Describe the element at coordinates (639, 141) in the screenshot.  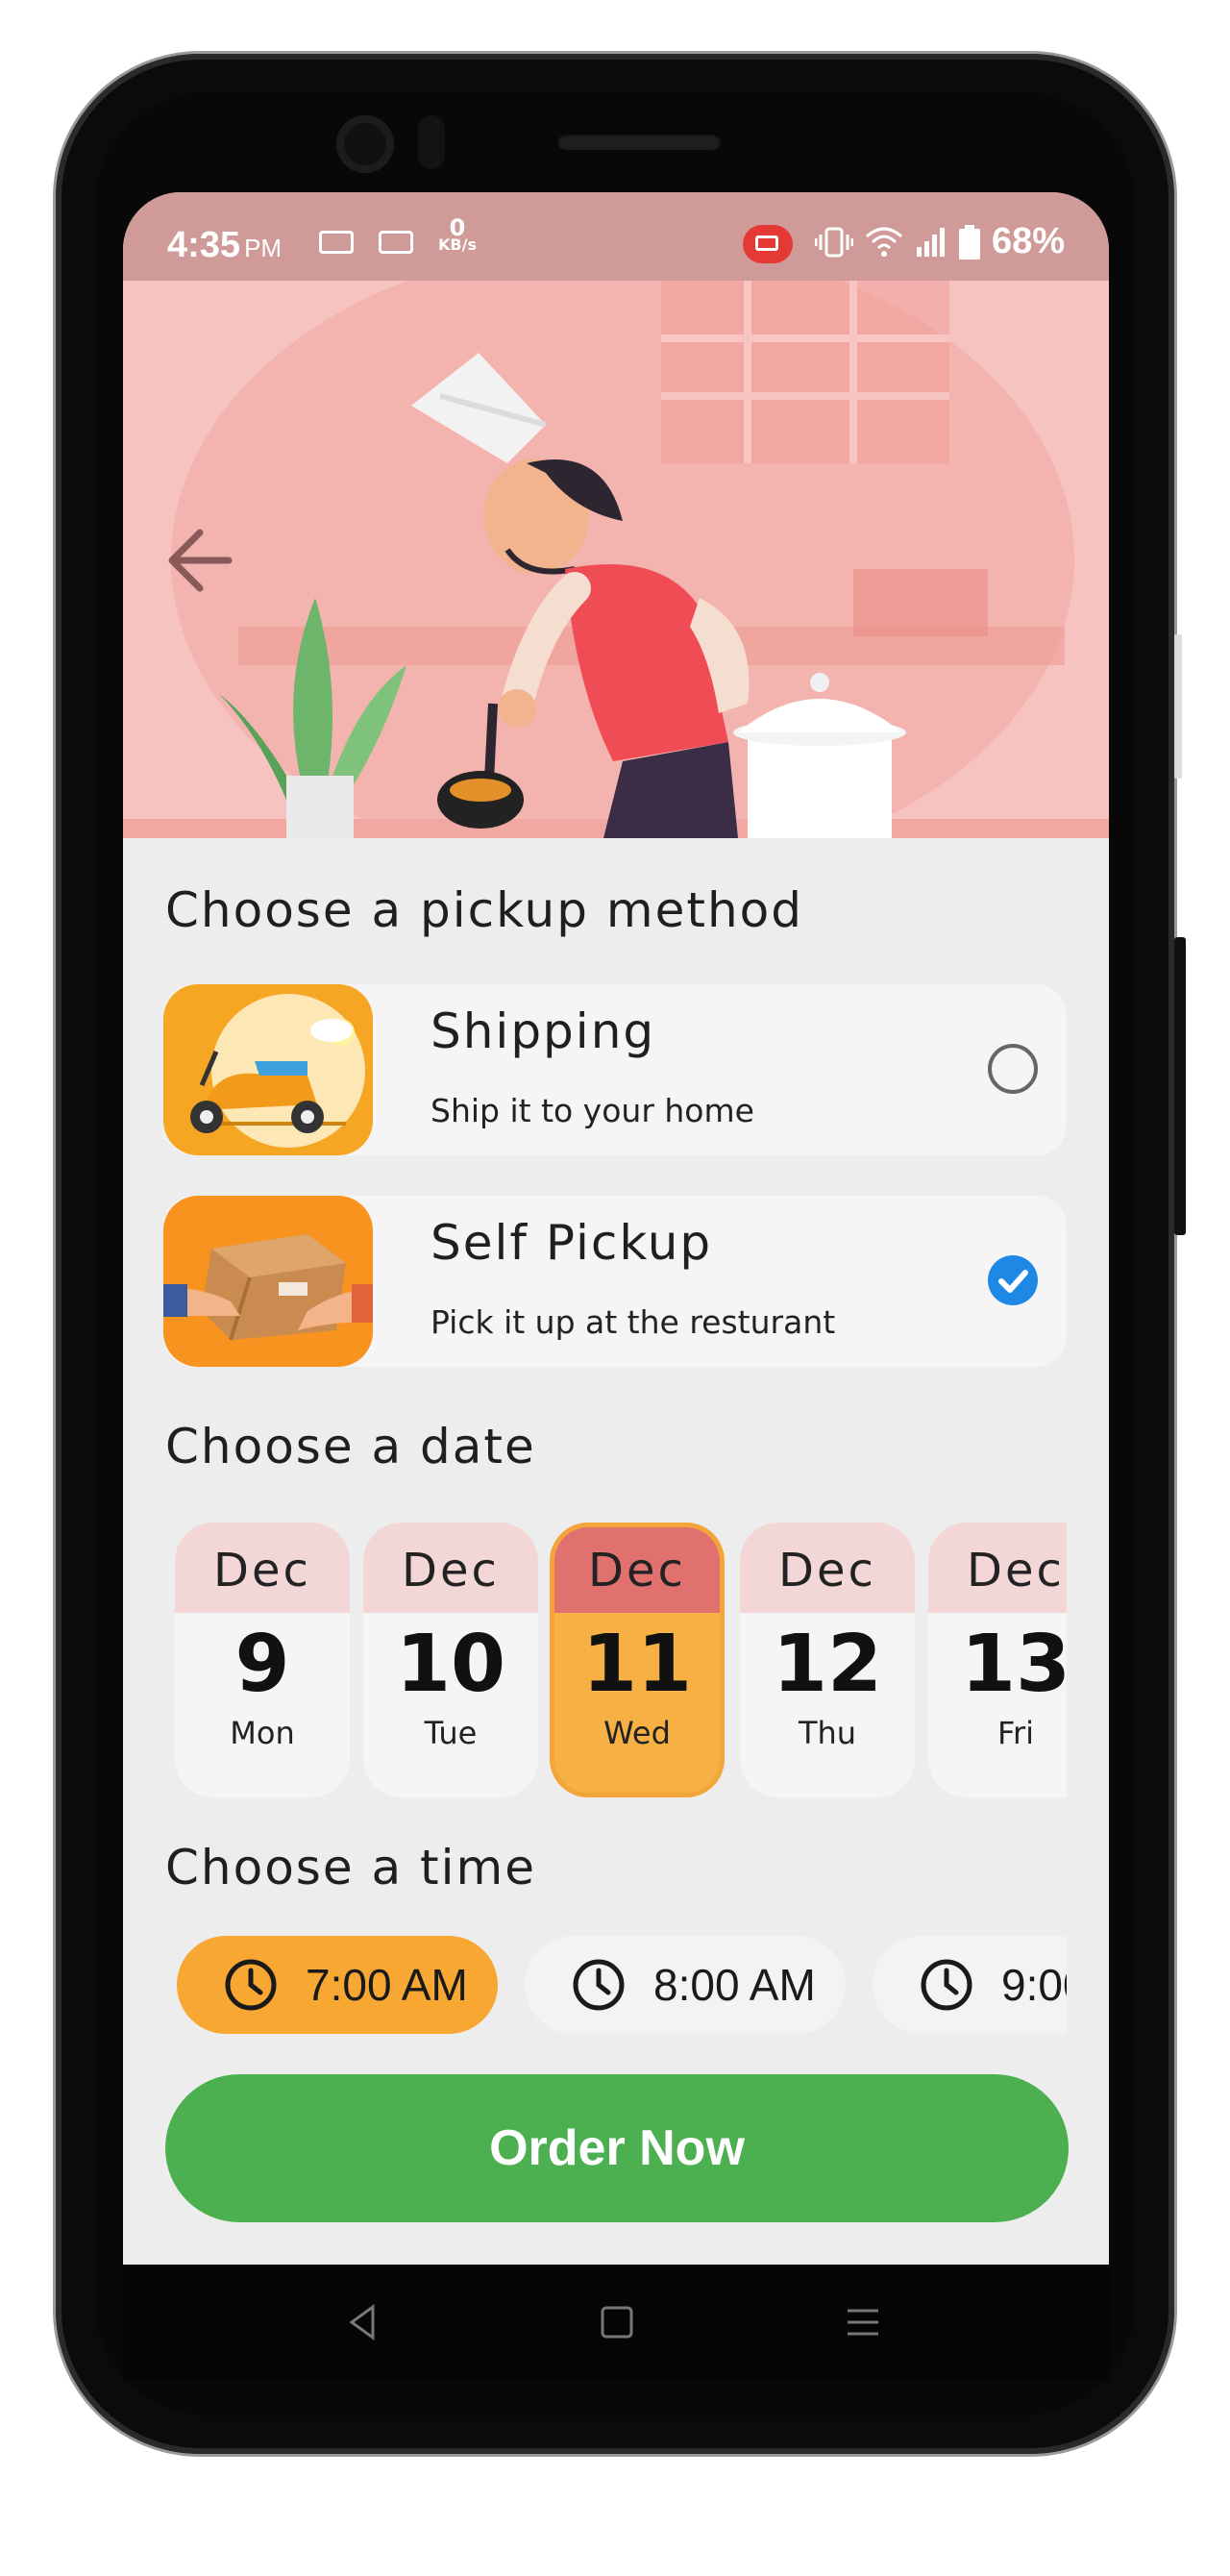
I see `earpiece-speaker` at that location.